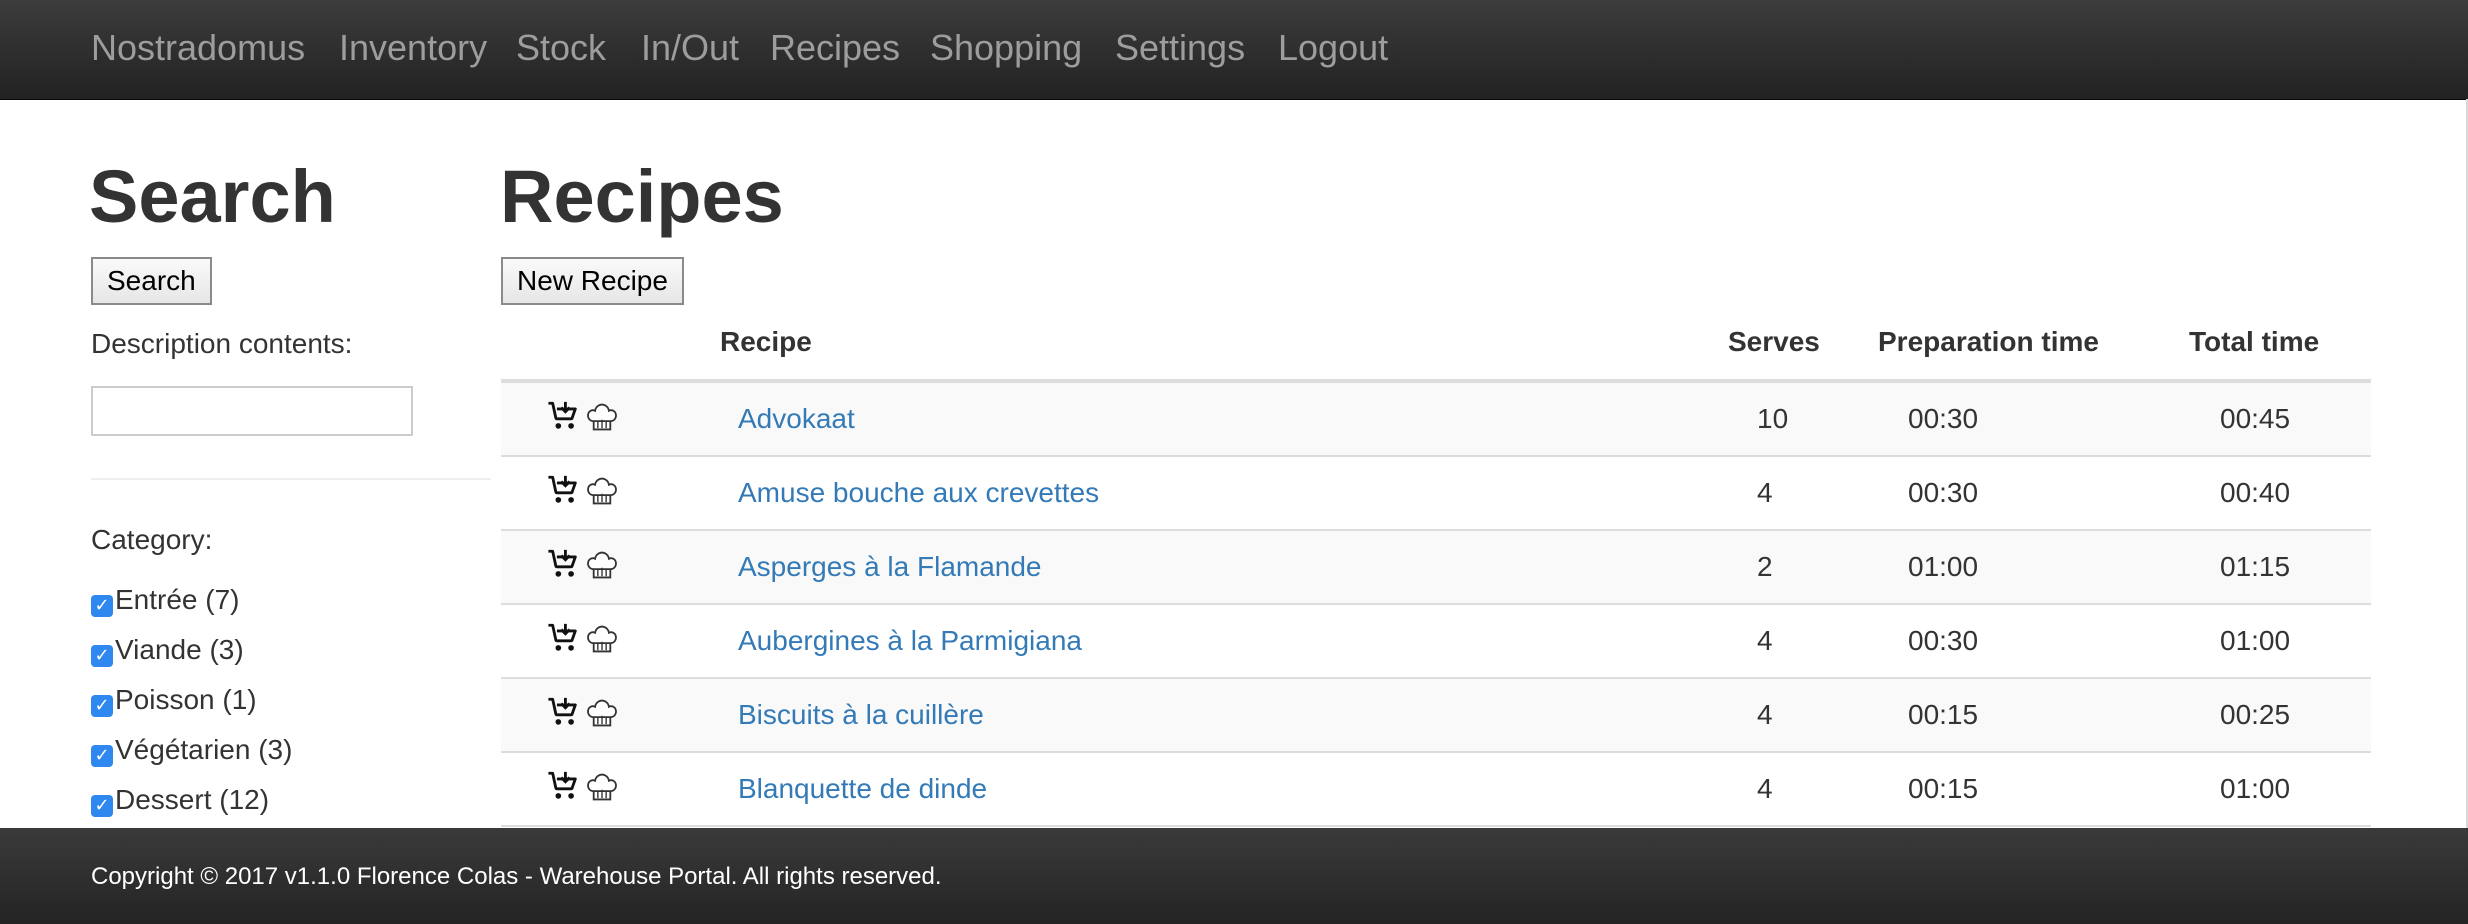 Image resolution: width=2468 pixels, height=924 pixels. What do you see at coordinates (1773, 418) in the screenshot?
I see `serves-value: 10` at bounding box center [1773, 418].